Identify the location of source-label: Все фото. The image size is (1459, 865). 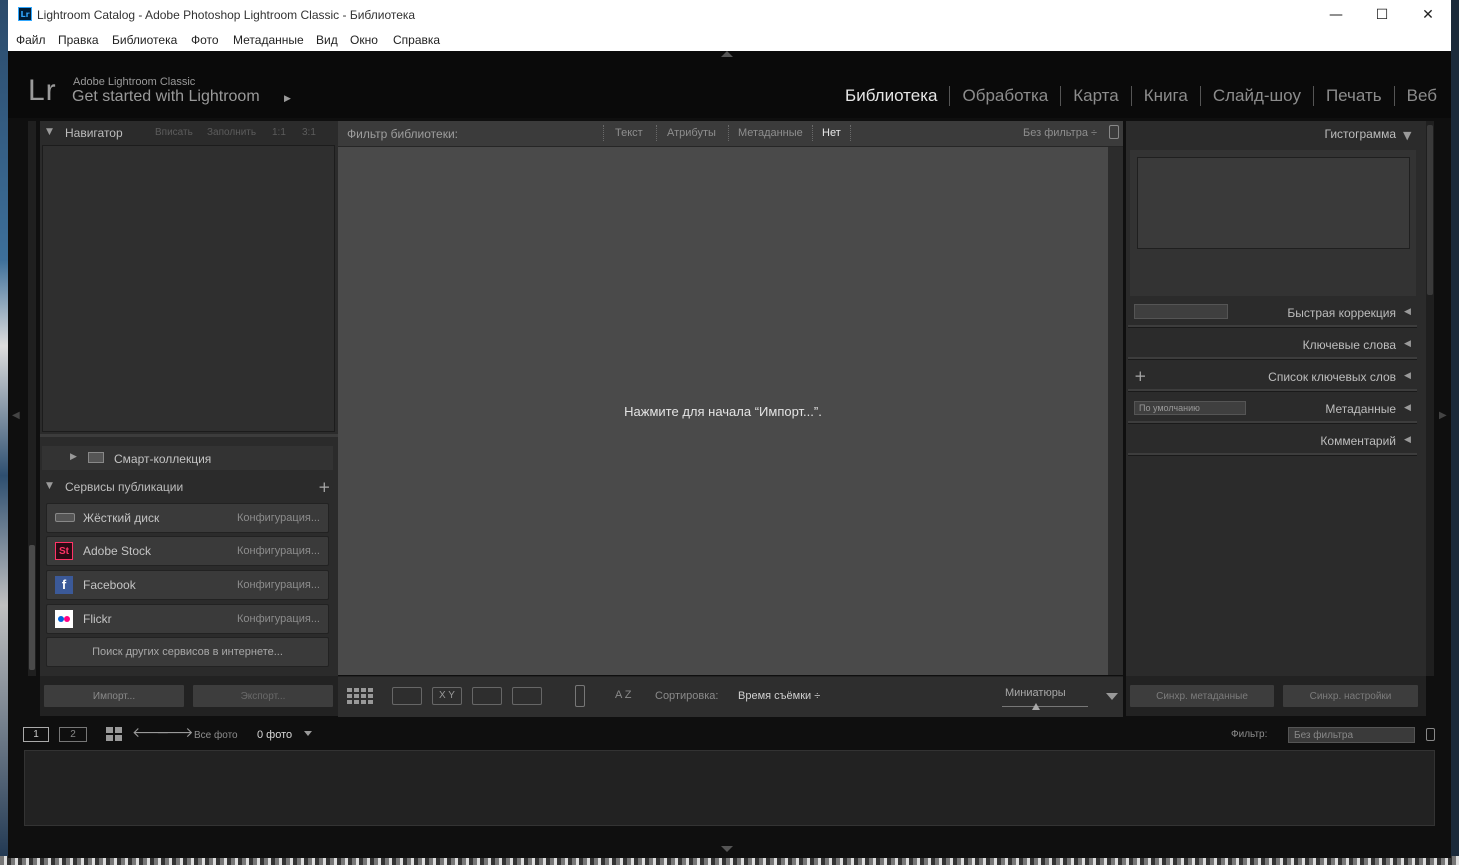
(216, 735).